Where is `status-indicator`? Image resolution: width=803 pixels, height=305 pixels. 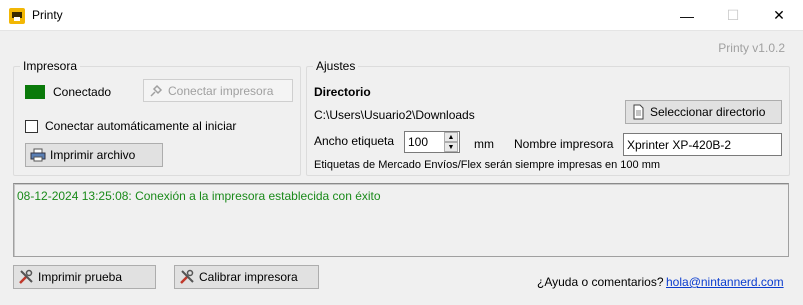 status-indicator is located at coordinates (35, 92).